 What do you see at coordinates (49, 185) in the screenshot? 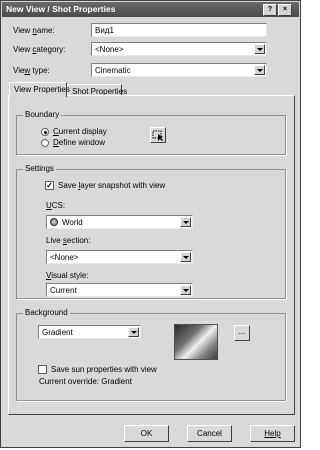
I see `save-snapshot-checkbox: ✓` at bounding box center [49, 185].